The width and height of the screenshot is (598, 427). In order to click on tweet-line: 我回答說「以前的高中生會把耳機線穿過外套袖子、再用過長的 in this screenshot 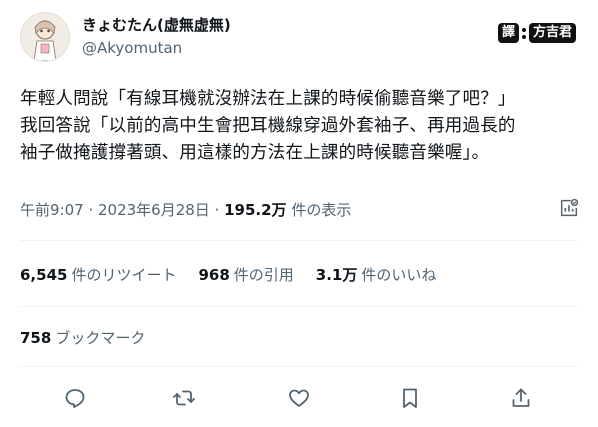, I will do `click(268, 126)`.